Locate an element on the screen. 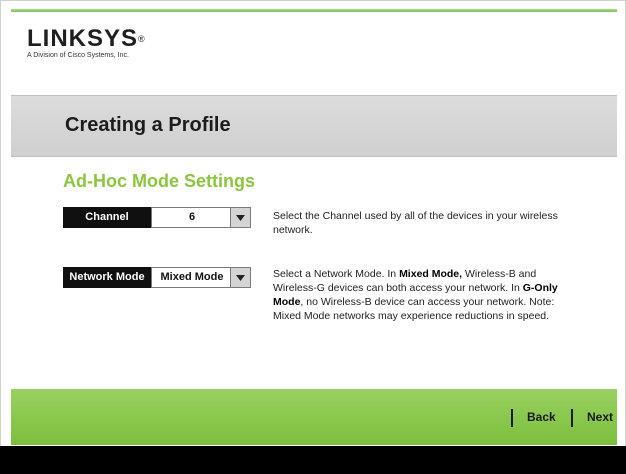 The width and height of the screenshot is (626, 474). logo-name: LINKSYS is located at coordinates (83, 38).